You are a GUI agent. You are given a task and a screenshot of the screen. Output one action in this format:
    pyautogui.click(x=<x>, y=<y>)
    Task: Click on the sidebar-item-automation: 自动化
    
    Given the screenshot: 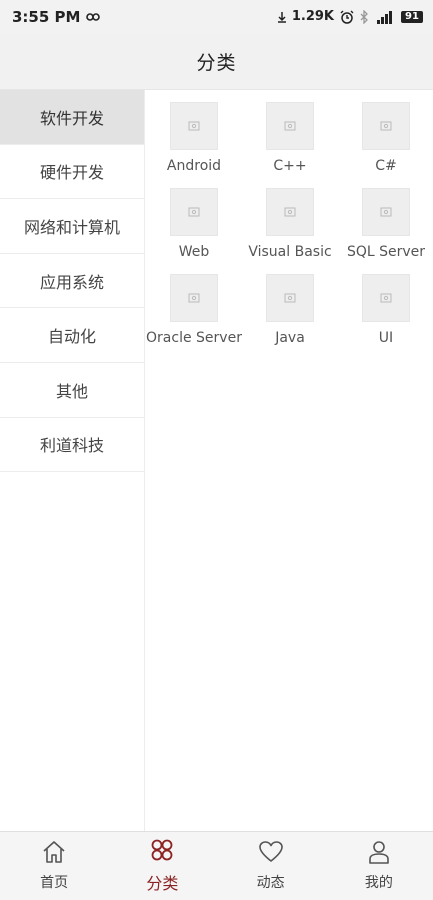 What is the action you would take?
    pyautogui.click(x=72, y=335)
    